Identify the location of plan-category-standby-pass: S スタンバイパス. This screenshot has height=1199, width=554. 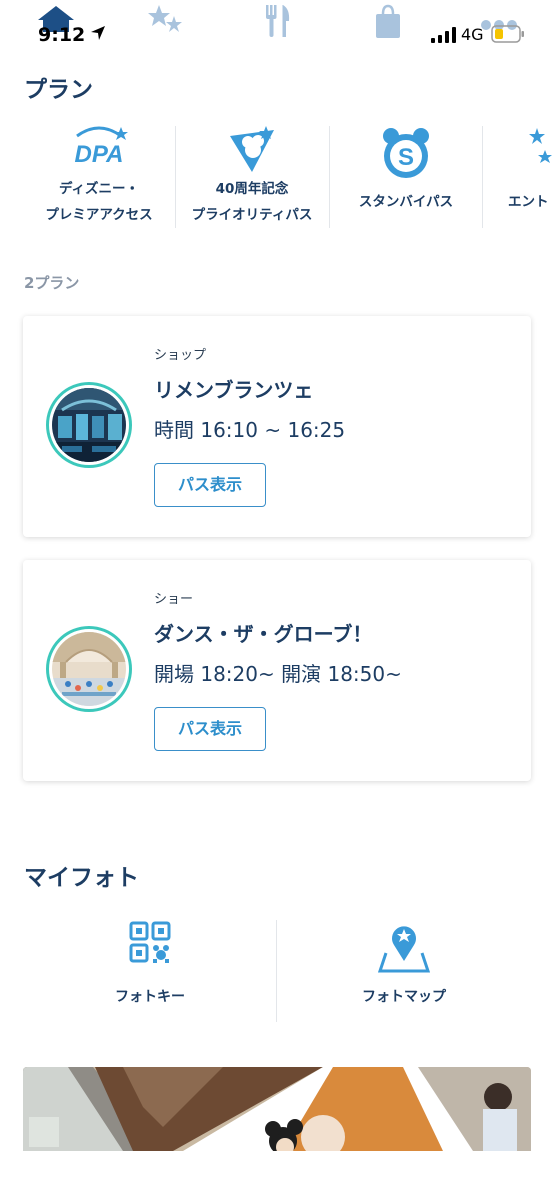
(406, 176).